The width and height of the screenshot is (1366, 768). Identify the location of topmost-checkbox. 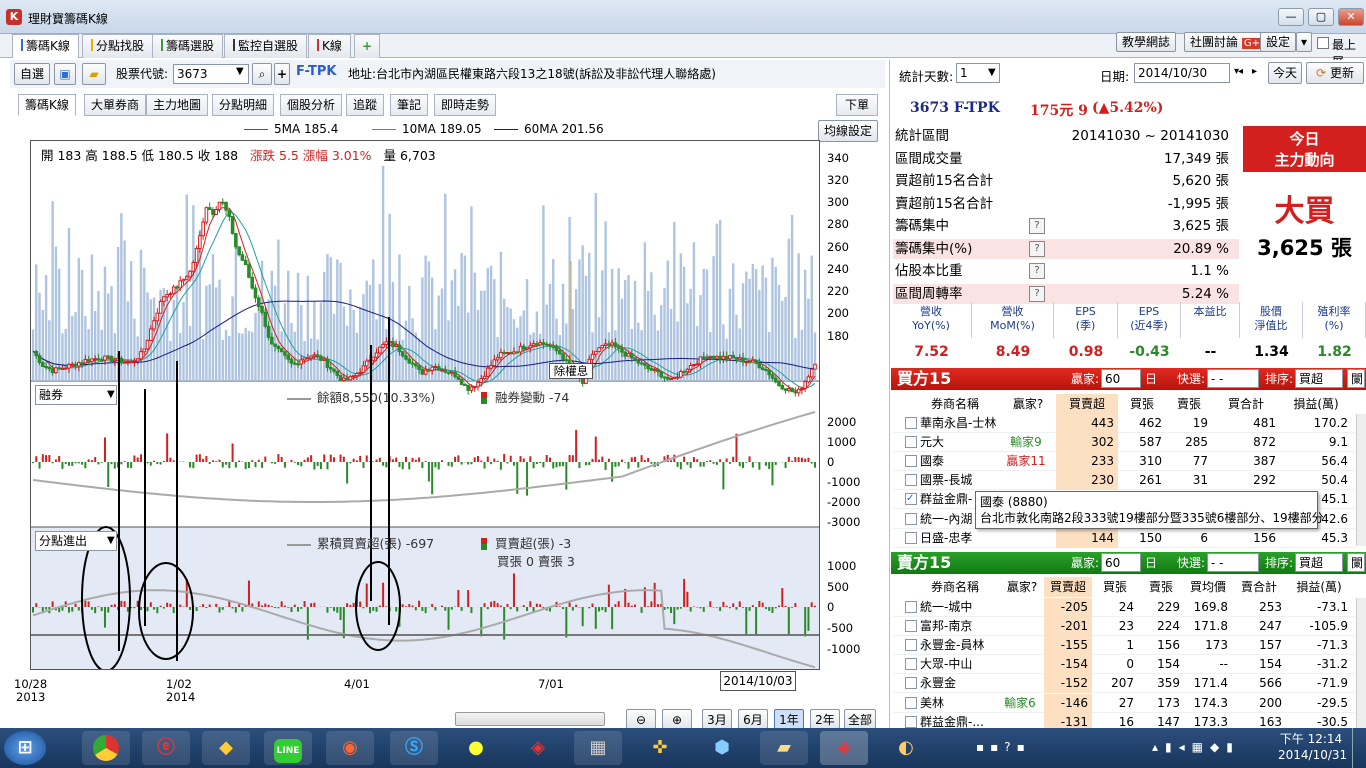
(1323, 43).